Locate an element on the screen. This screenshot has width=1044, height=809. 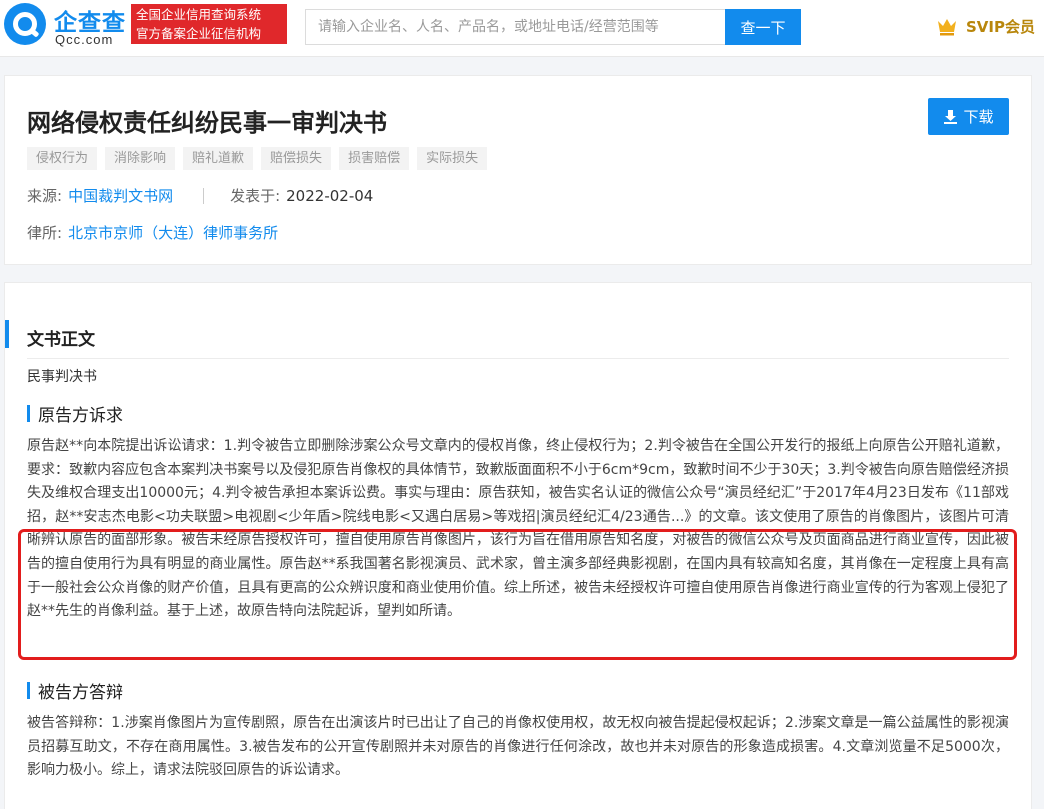
firm-key: 律所: is located at coordinates (45, 233).